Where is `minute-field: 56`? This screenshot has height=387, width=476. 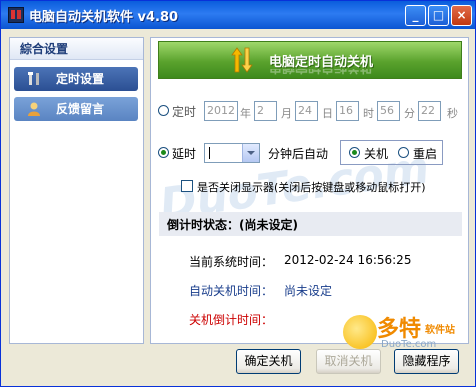
minute-field: 56 is located at coordinates (388, 111).